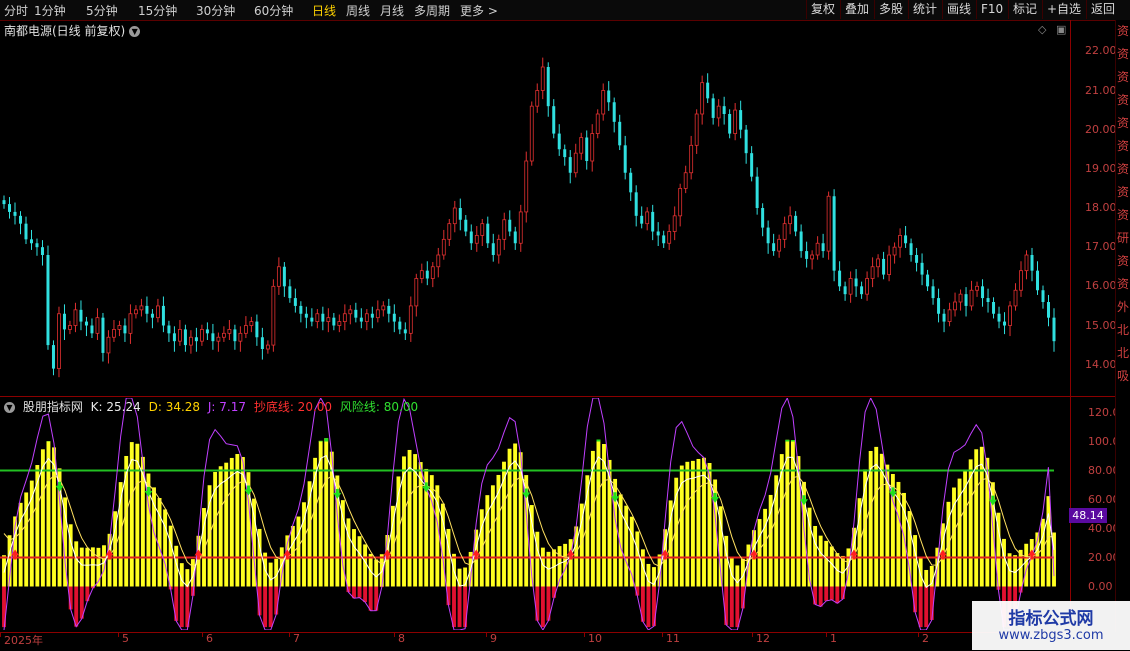  Describe the element at coordinates (924, 9) in the screenshot. I see `statistics-button: 统计` at that location.